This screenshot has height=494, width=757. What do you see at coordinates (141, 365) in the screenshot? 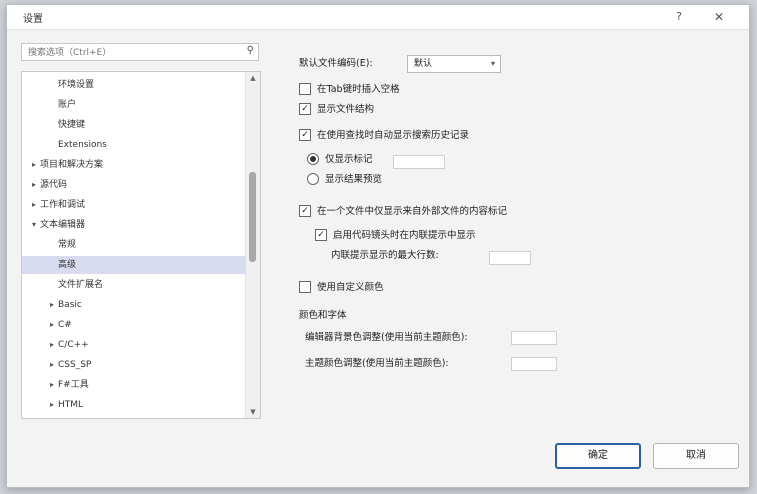
I see `tree-item: ▸ CSS_SP` at bounding box center [141, 365].